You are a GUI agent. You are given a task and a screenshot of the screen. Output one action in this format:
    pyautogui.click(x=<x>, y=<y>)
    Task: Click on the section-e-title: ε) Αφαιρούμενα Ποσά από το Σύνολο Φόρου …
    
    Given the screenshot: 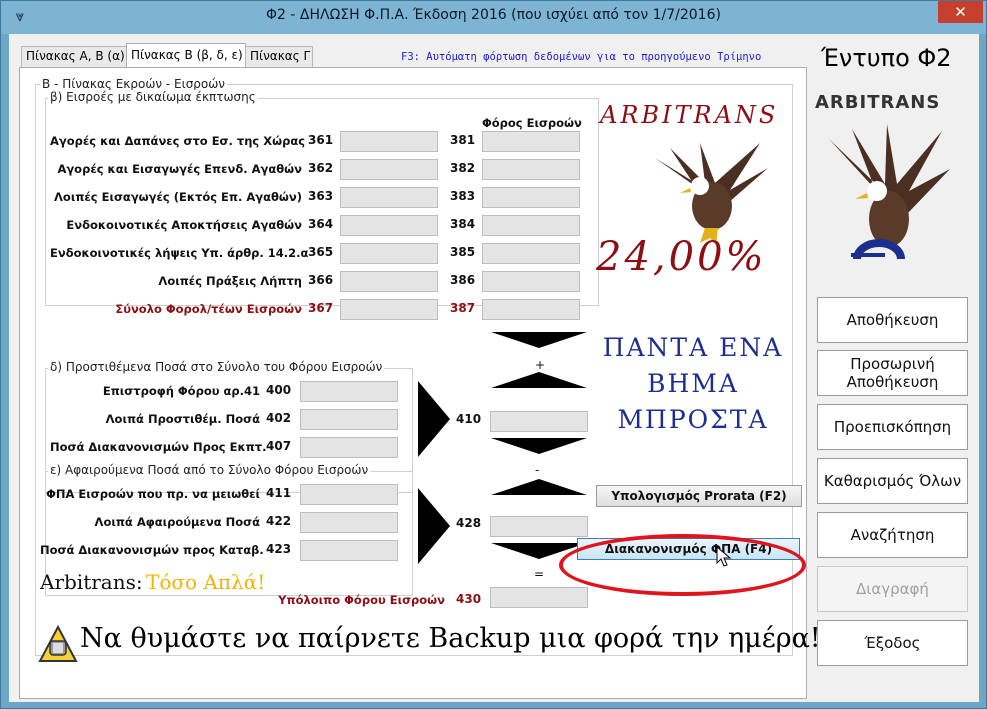 What is the action you would take?
    pyautogui.click(x=209, y=470)
    